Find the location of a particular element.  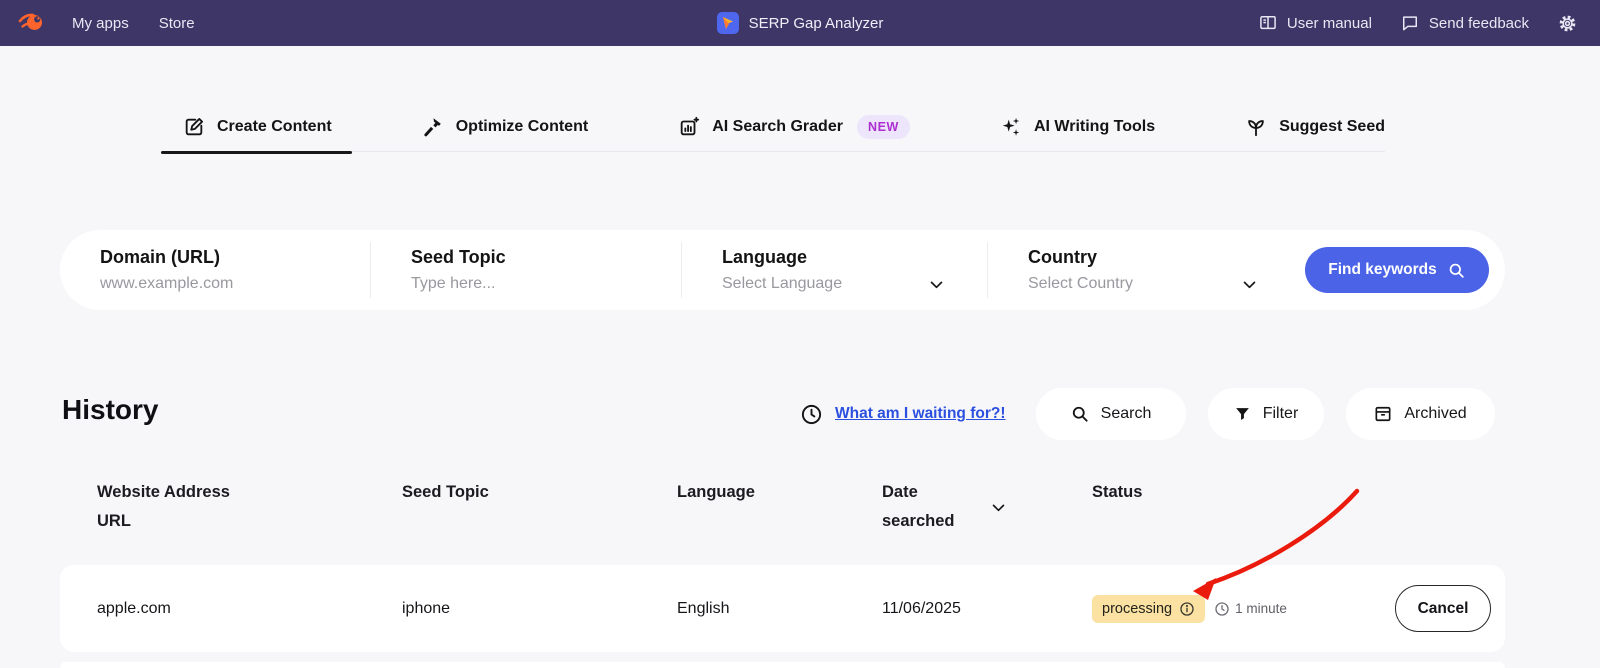

send-feedback-link: Send feedback is located at coordinates (1464, 23).